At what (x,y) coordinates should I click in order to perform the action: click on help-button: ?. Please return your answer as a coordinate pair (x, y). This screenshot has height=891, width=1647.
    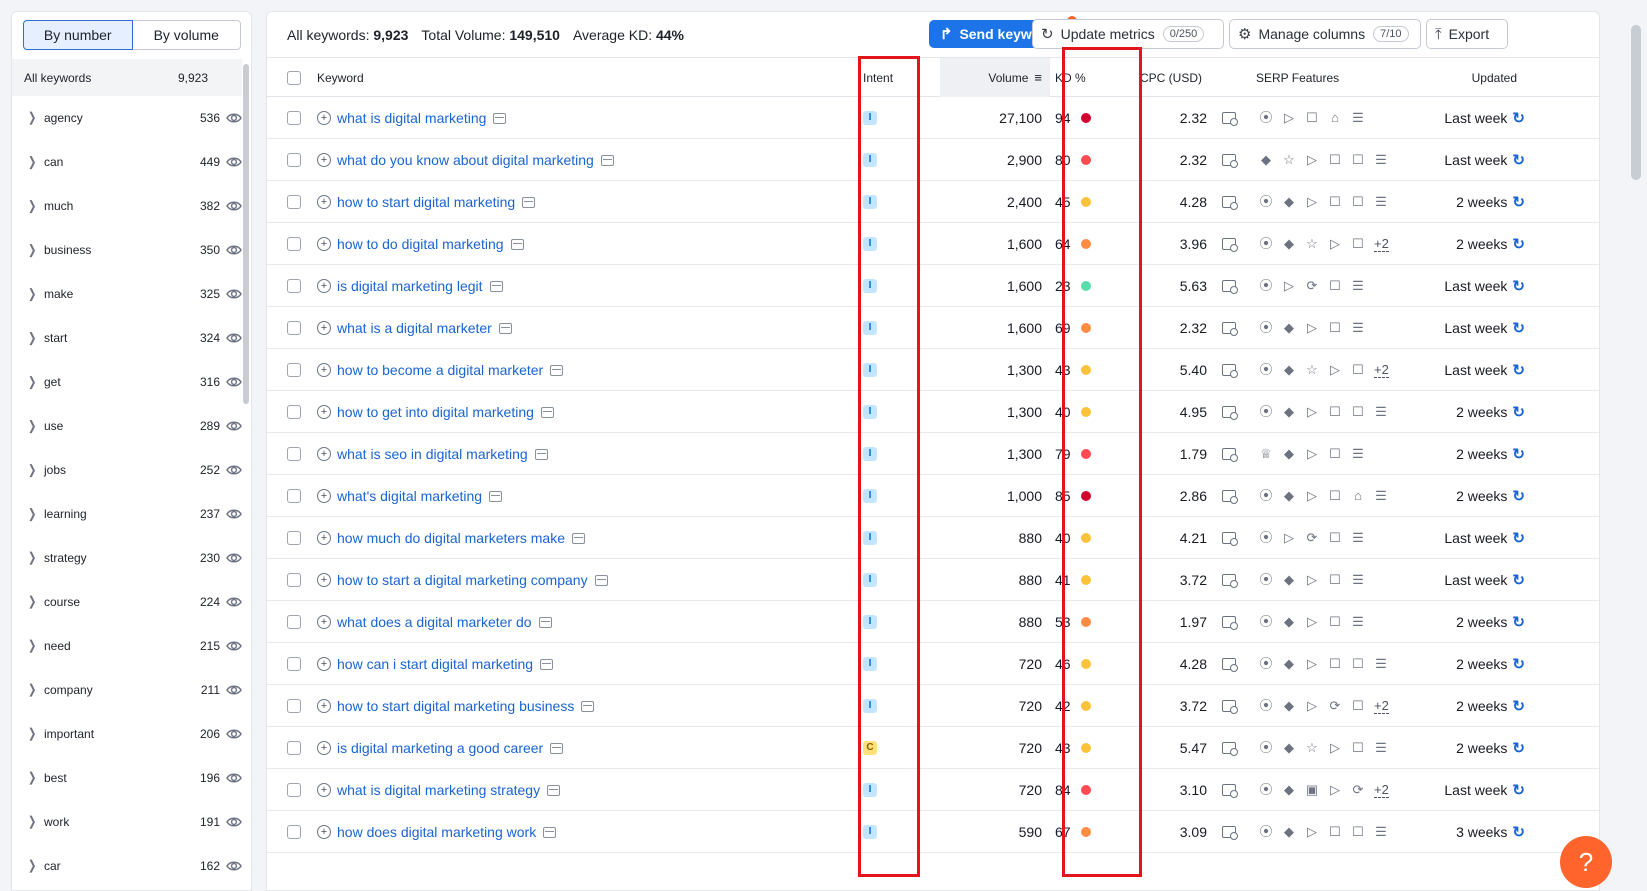
    Looking at the image, I should click on (1586, 862).